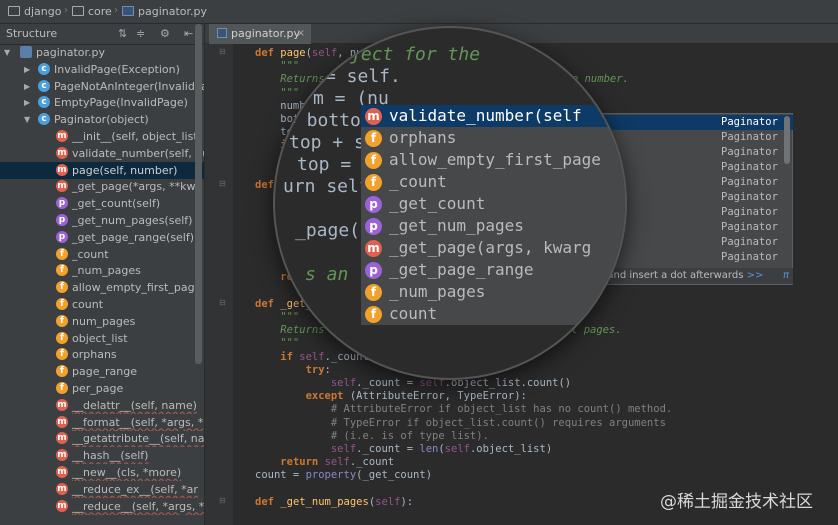 This screenshot has width=838, height=525. What do you see at coordinates (372, 435) in the screenshot?
I see `code-line: # (i.e. is of type list).` at bounding box center [372, 435].